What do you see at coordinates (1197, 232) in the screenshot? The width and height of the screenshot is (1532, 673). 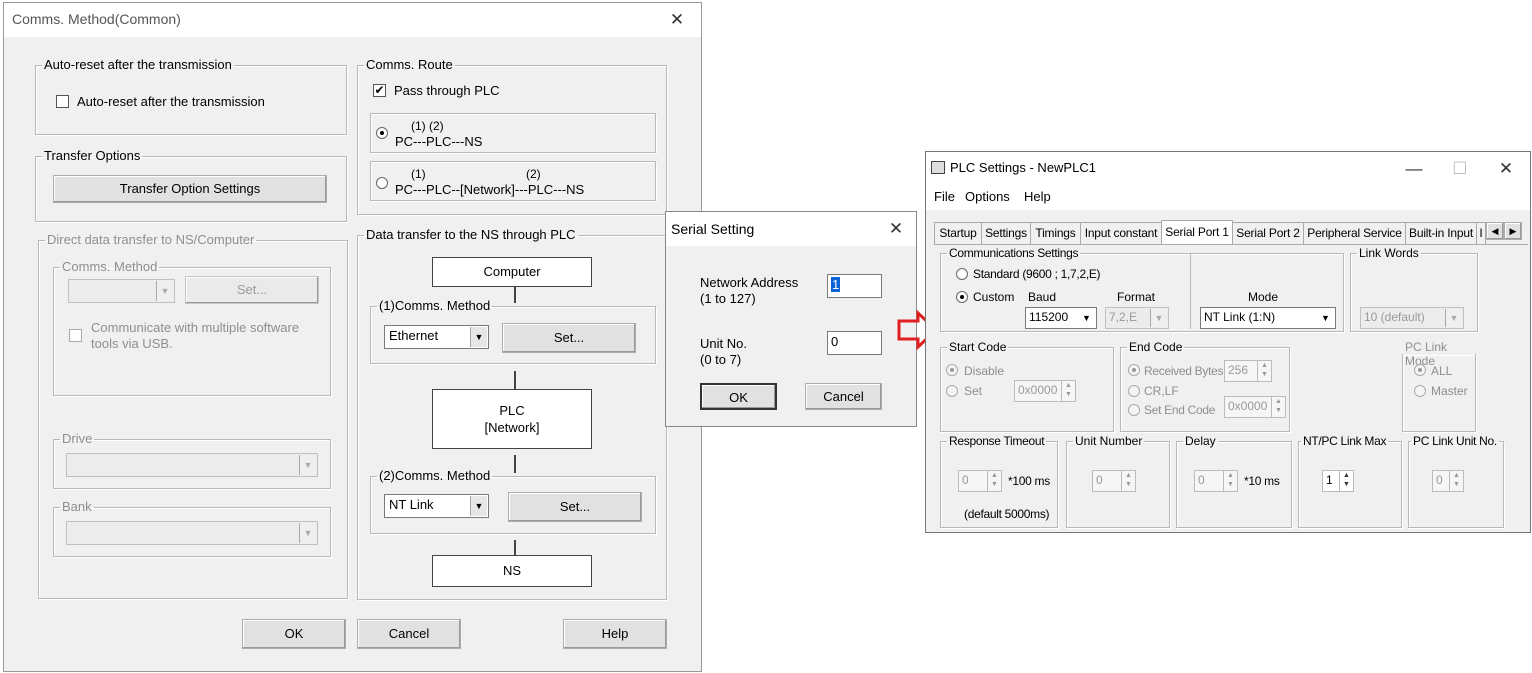 I see `tab-serial-port-1: Serial Port 1` at bounding box center [1197, 232].